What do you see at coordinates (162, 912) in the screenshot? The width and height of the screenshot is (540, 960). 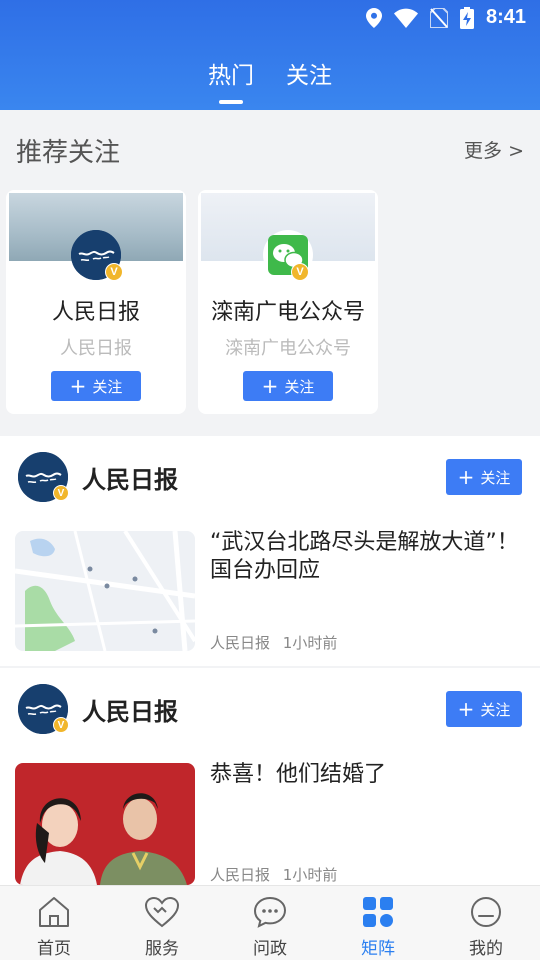 I see `heart-icon` at bounding box center [162, 912].